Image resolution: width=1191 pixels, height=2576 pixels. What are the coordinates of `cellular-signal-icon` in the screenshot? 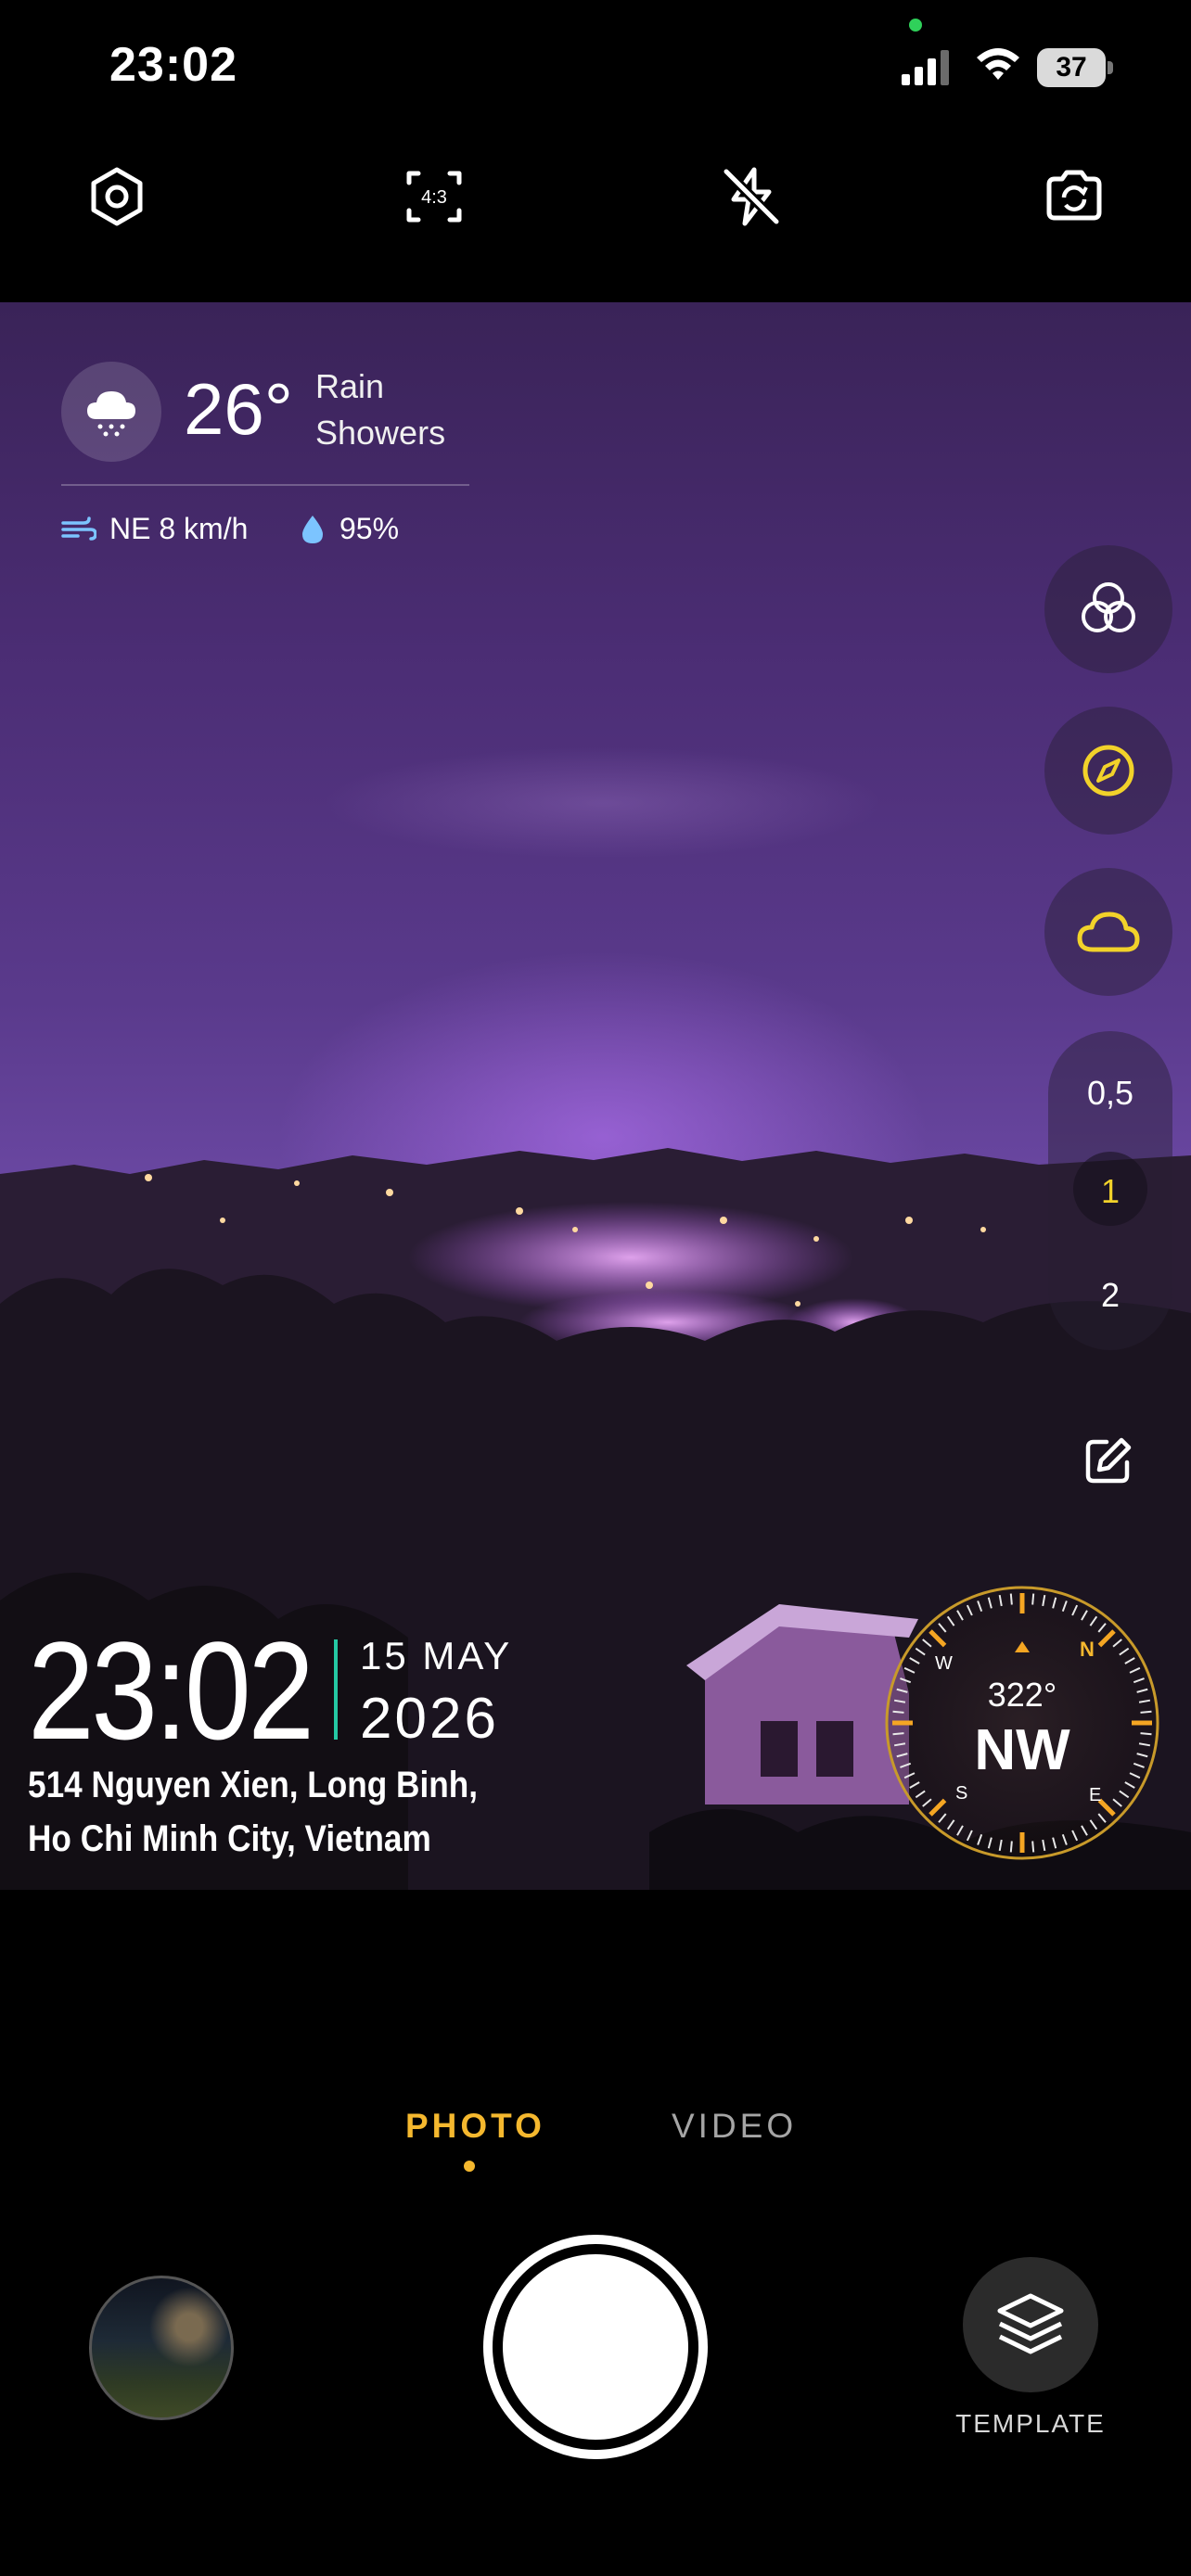 It's located at (925, 67).